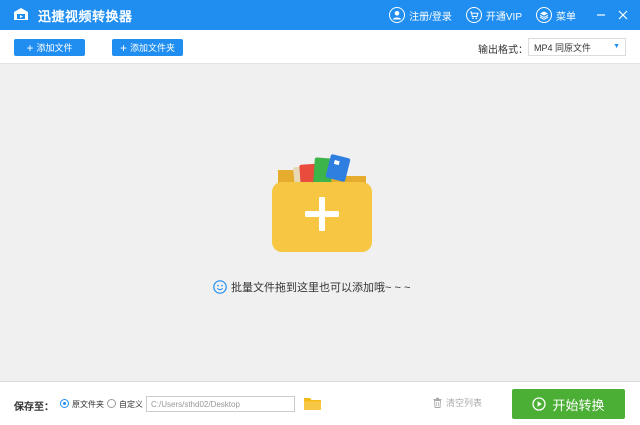 The image size is (640, 425). What do you see at coordinates (322, 203) in the screenshot?
I see `add-folder-icon` at bounding box center [322, 203].